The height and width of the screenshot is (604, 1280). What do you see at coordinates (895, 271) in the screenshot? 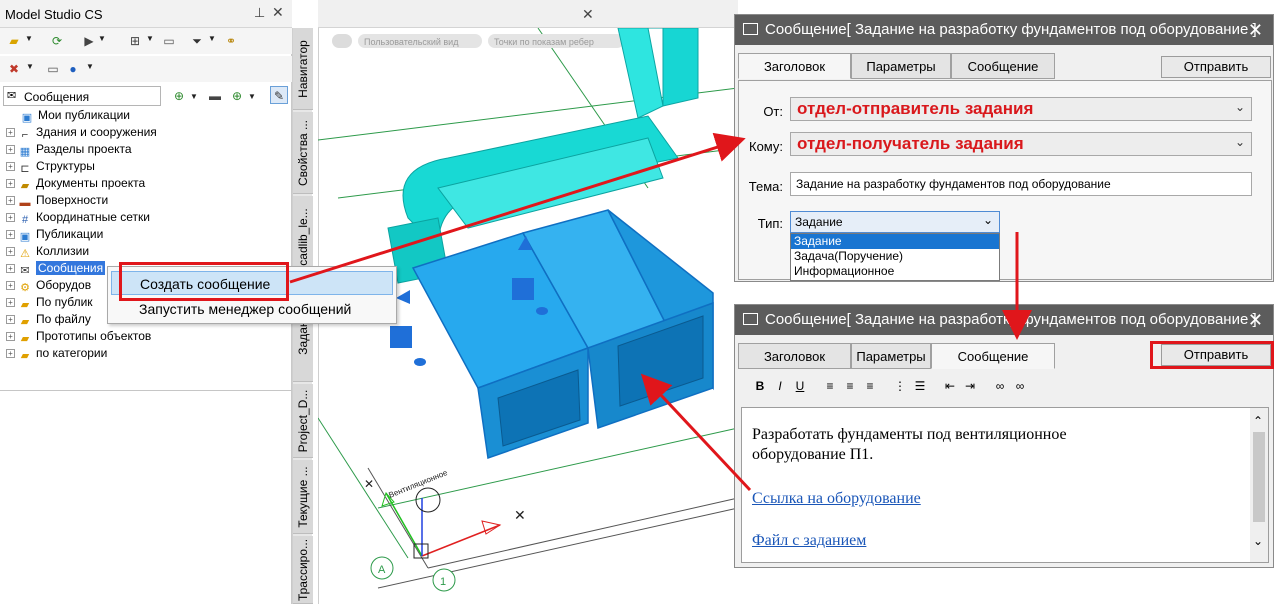
I see `type-option: Информационное` at bounding box center [895, 271].